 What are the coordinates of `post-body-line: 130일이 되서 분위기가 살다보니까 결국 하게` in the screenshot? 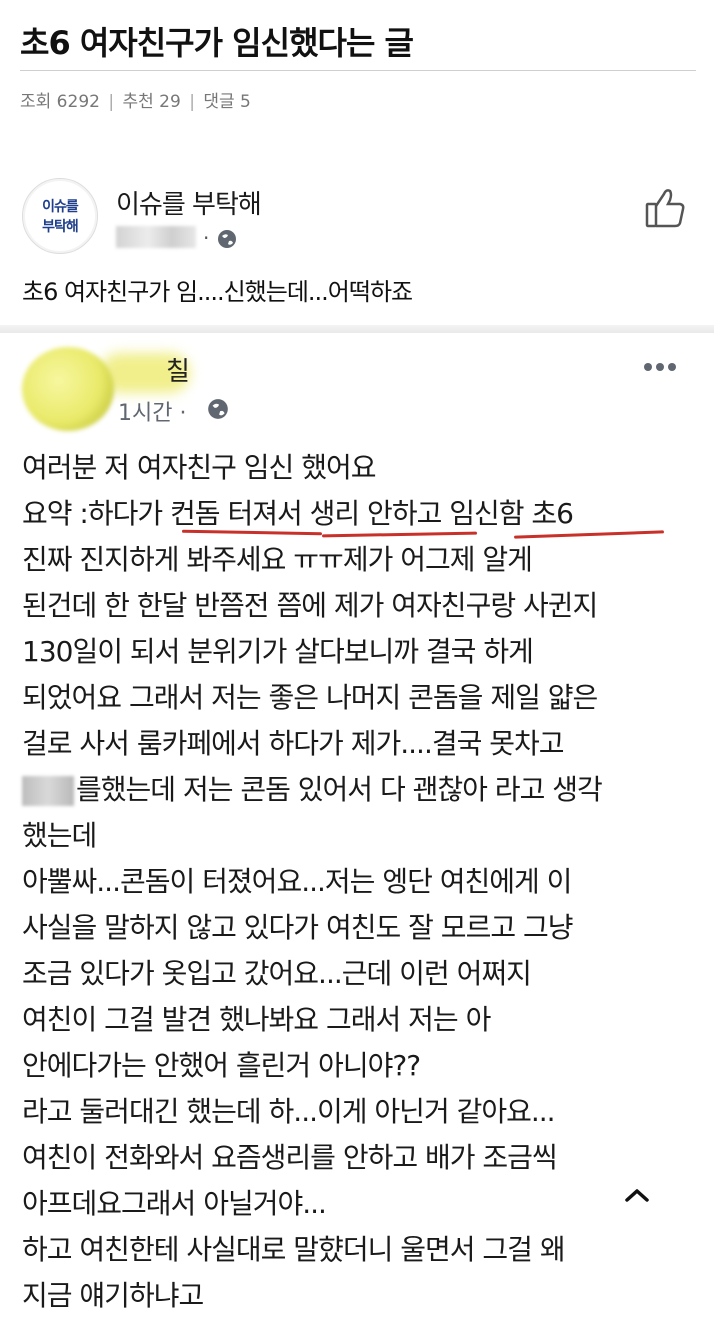 It's located at (278, 651).